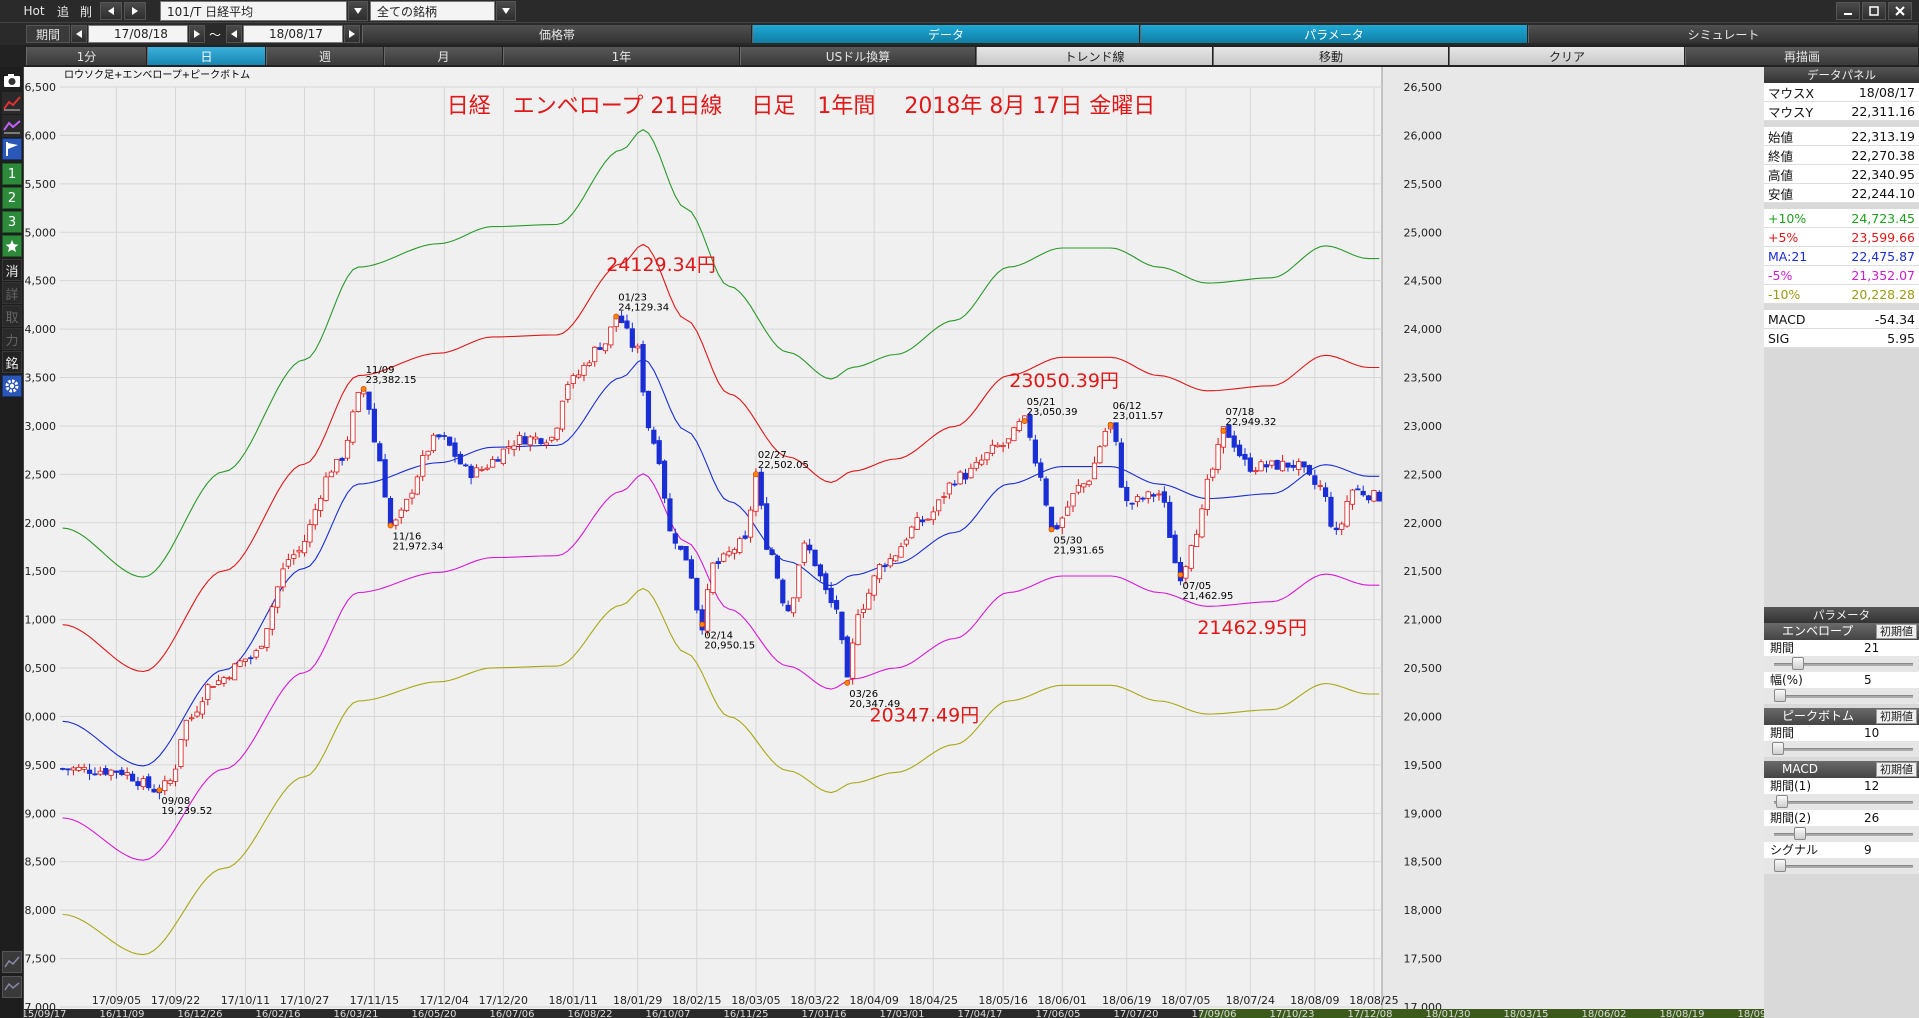  I want to click on layout-1-button: 1, so click(12, 174).